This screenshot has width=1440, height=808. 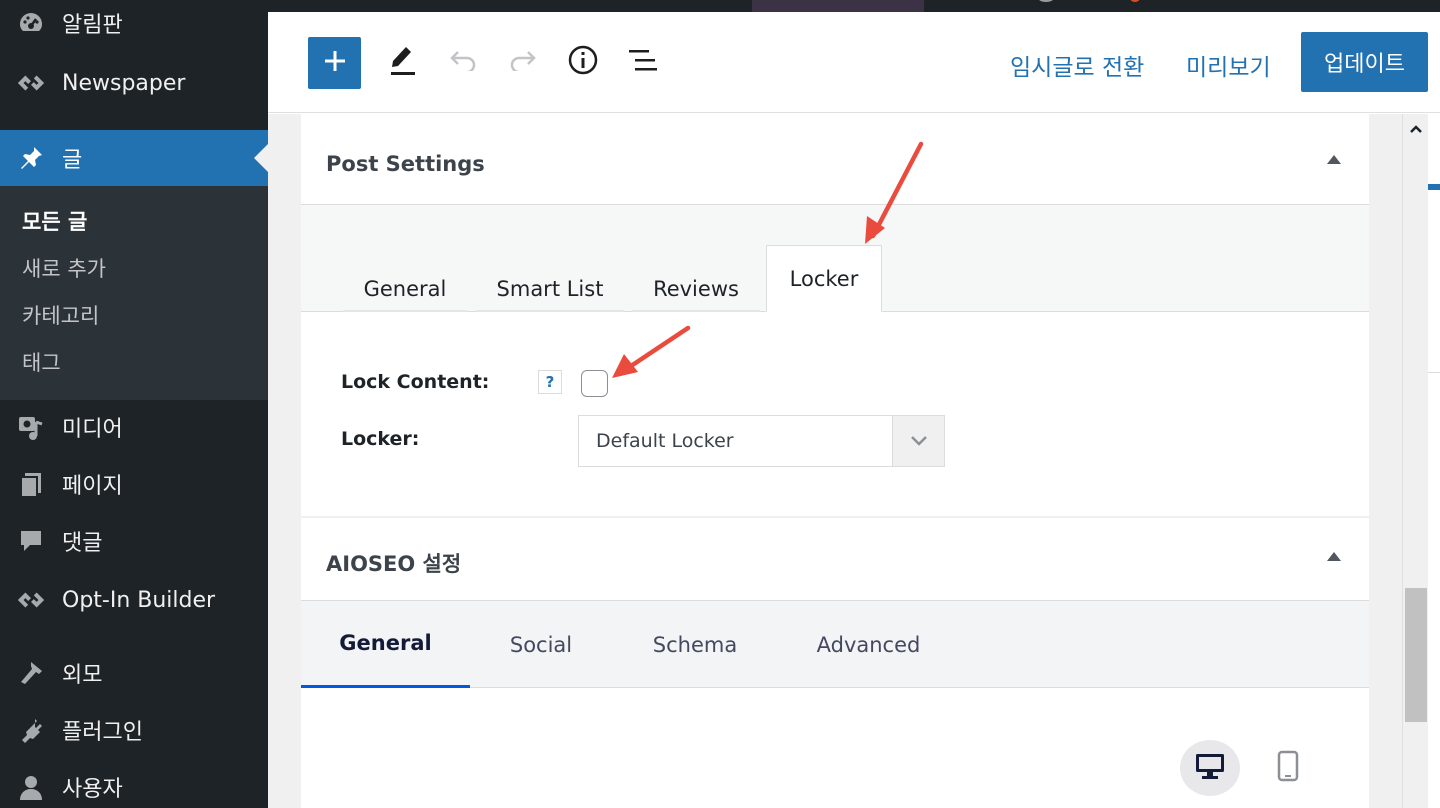 What do you see at coordinates (31, 730) in the screenshot?
I see `plugins-icon` at bounding box center [31, 730].